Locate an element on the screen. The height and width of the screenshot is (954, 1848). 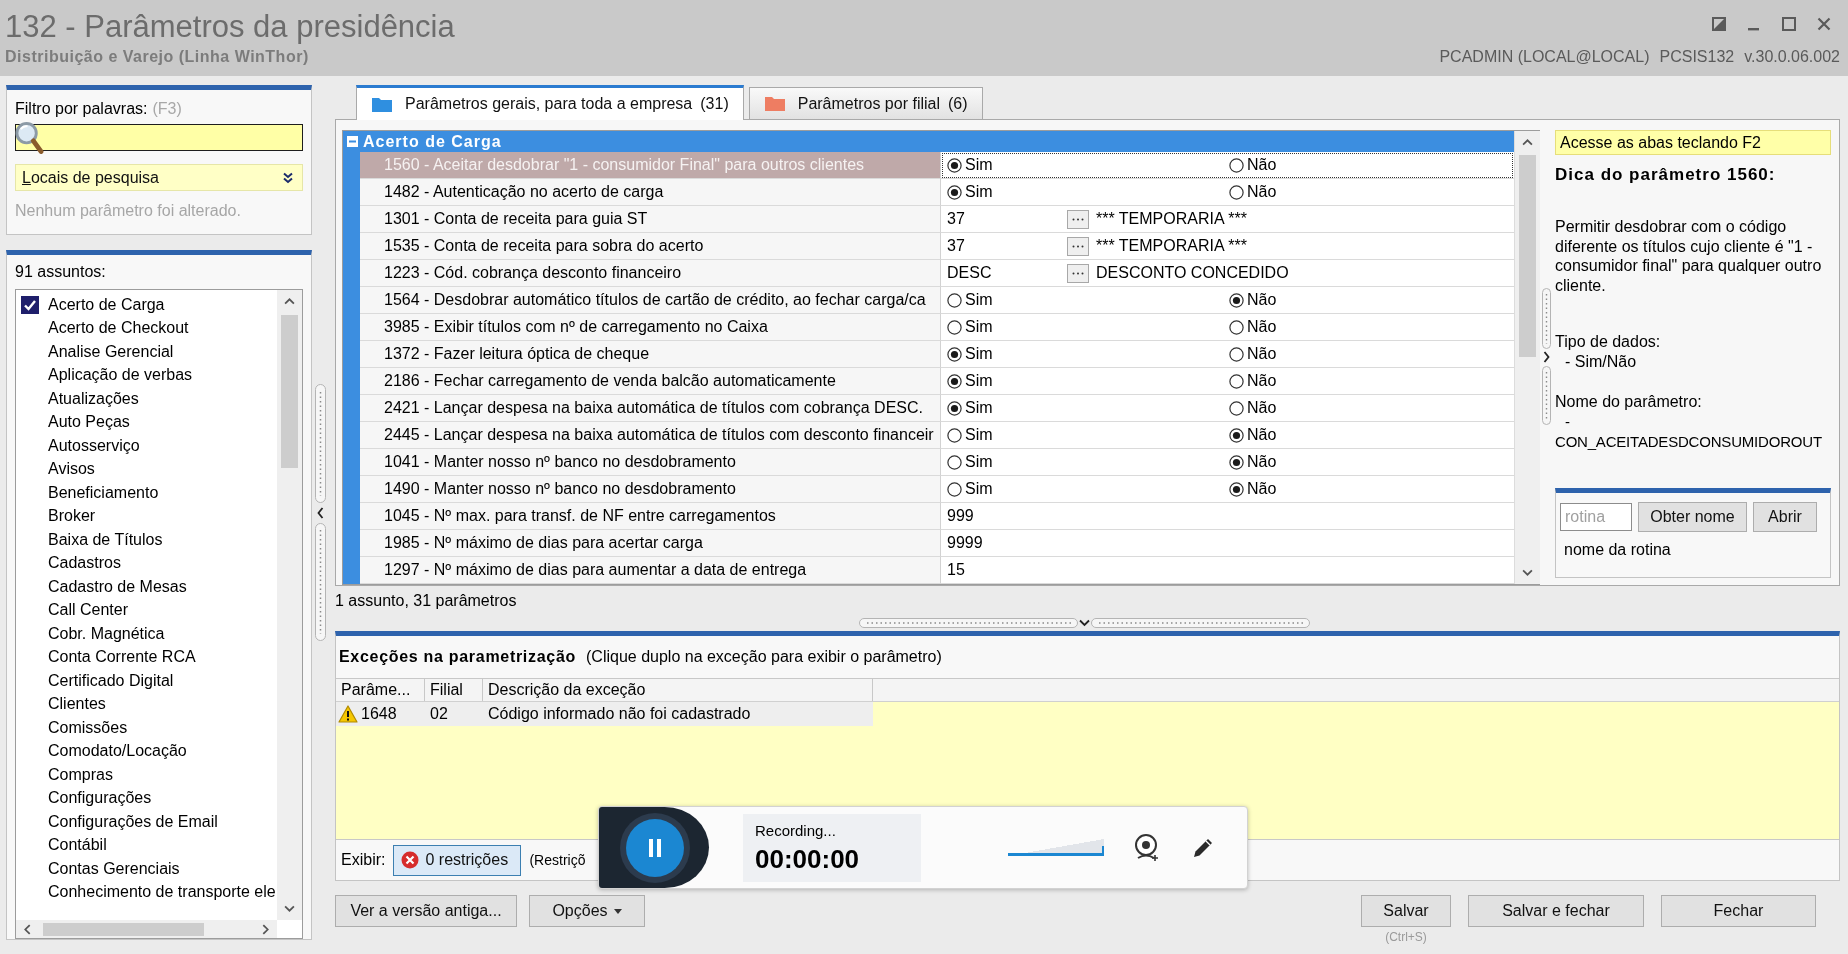
webcam-icon is located at coordinates (1147, 847).